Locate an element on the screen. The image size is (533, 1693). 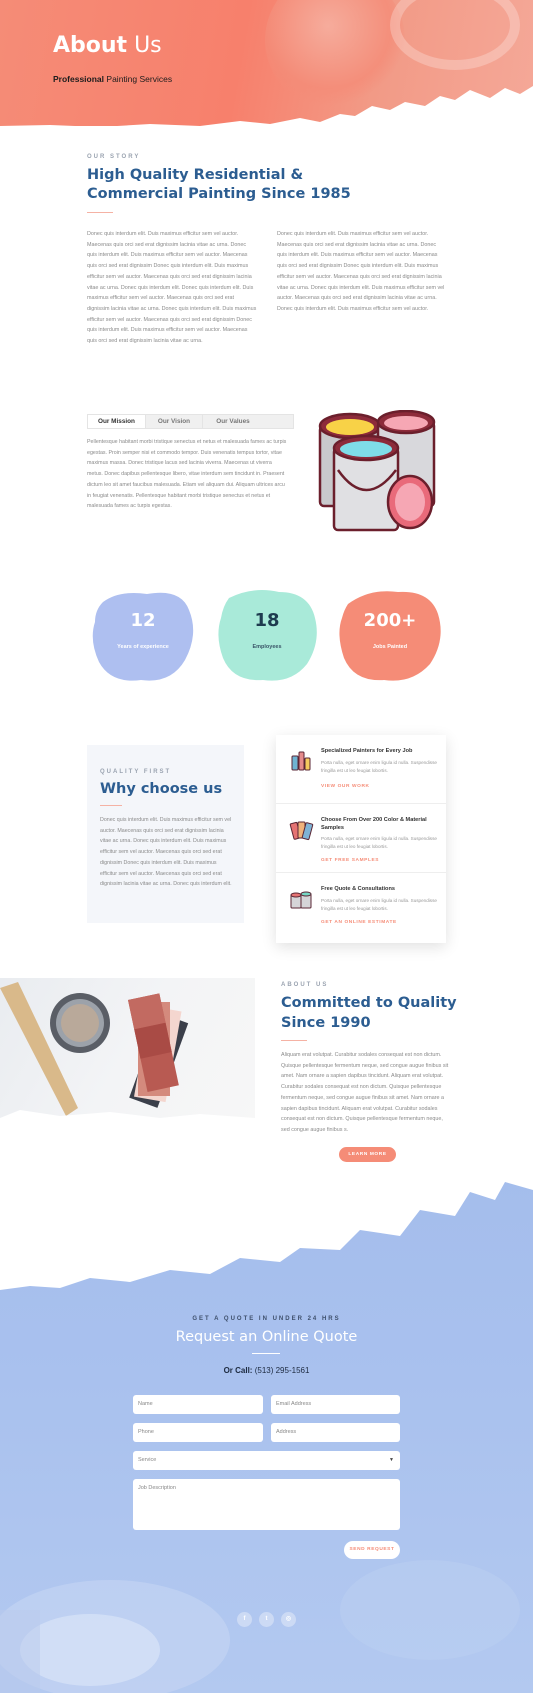
stat-employees-number: 18 is located at coordinates (267, 620).